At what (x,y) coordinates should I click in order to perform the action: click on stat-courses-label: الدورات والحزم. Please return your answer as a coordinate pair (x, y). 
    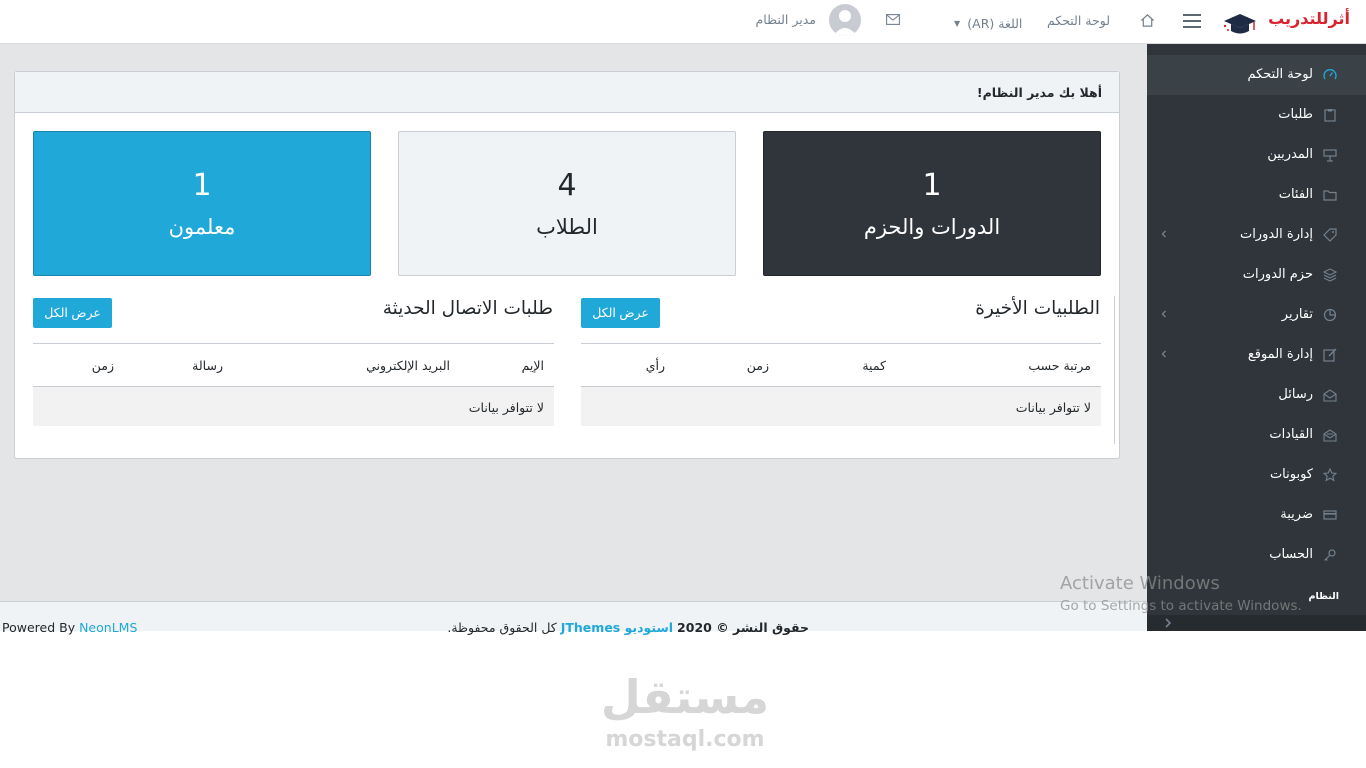
    Looking at the image, I should click on (932, 227).